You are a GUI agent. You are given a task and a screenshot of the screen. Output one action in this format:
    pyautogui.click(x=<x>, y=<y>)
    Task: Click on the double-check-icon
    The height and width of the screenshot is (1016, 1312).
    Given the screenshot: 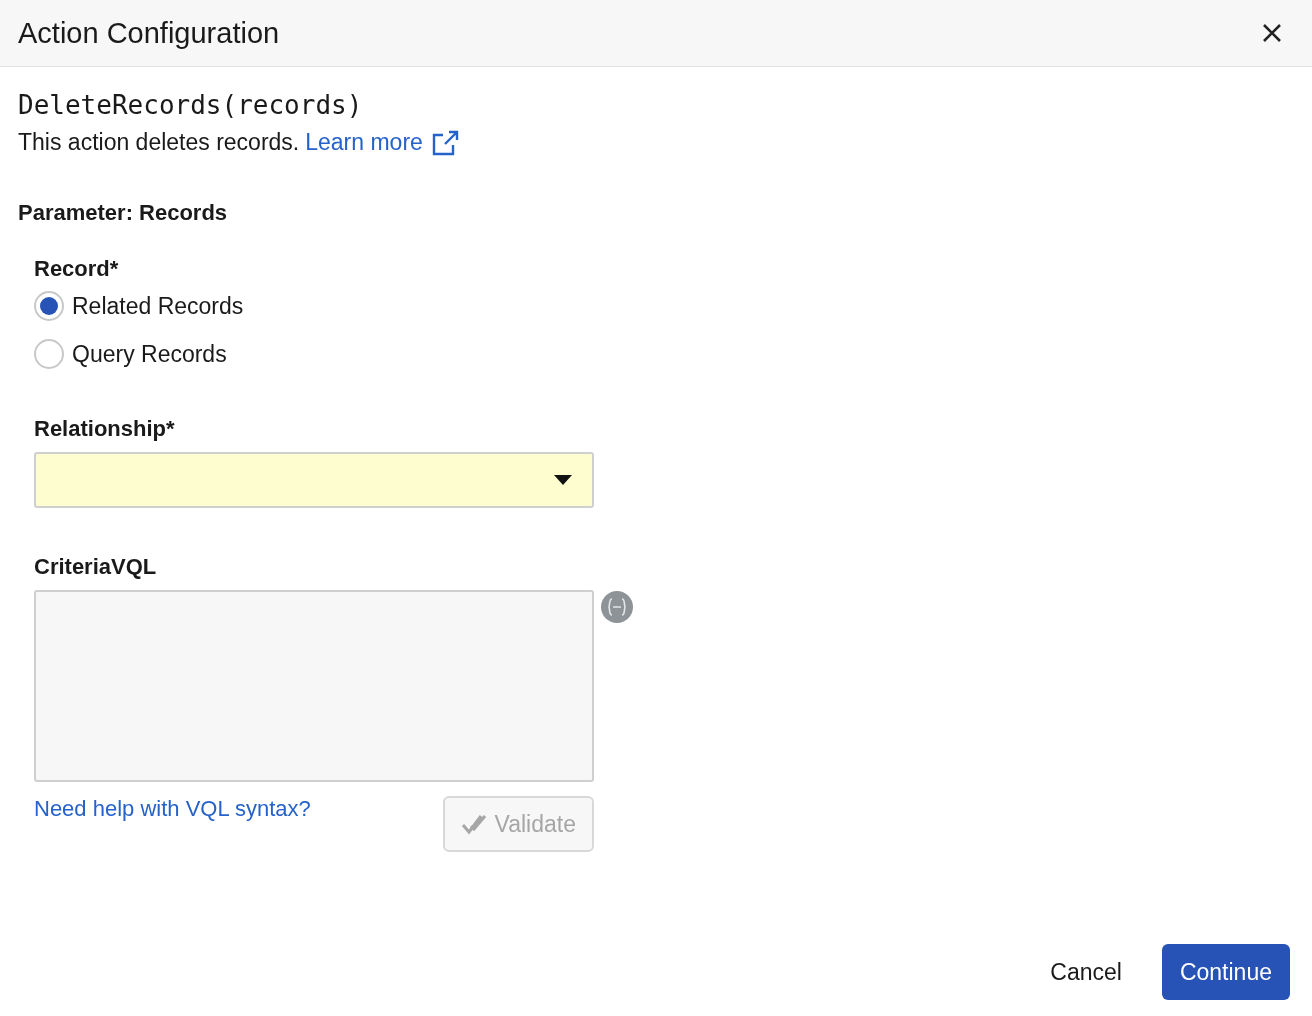 What is the action you would take?
    pyautogui.click(x=473, y=824)
    